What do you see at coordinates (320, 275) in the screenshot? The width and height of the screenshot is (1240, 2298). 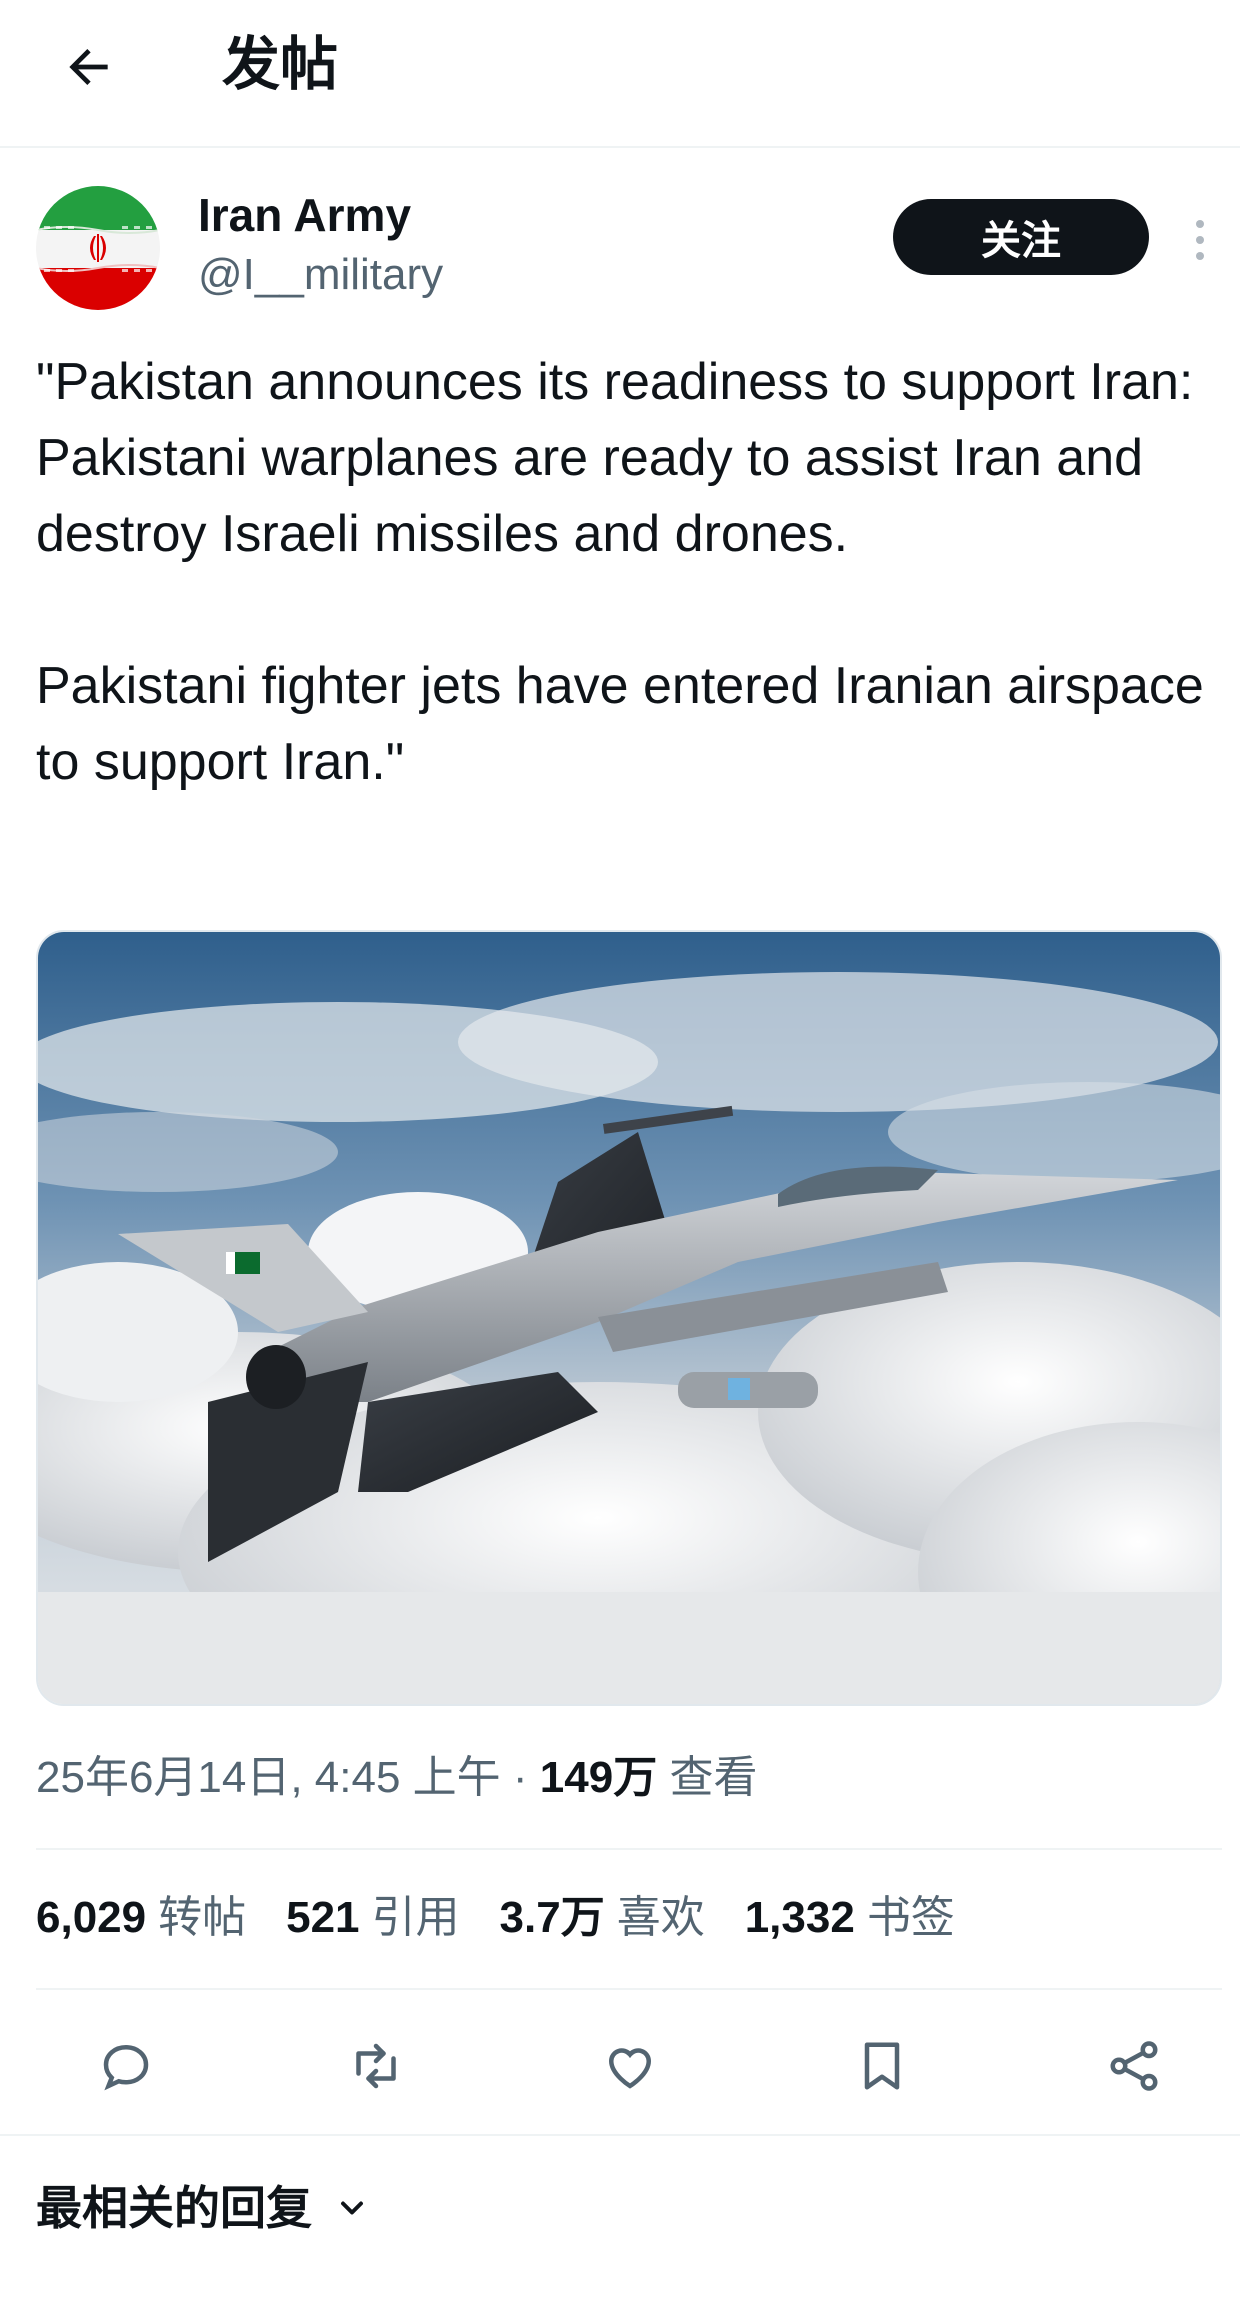 I see `author-handle: @I__military` at bounding box center [320, 275].